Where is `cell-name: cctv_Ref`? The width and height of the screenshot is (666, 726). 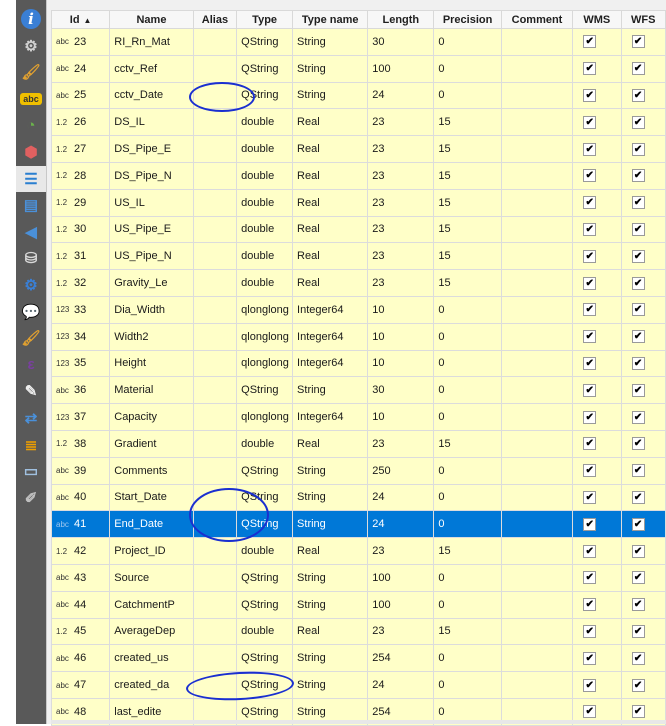 cell-name: cctv_Ref is located at coordinates (151, 68).